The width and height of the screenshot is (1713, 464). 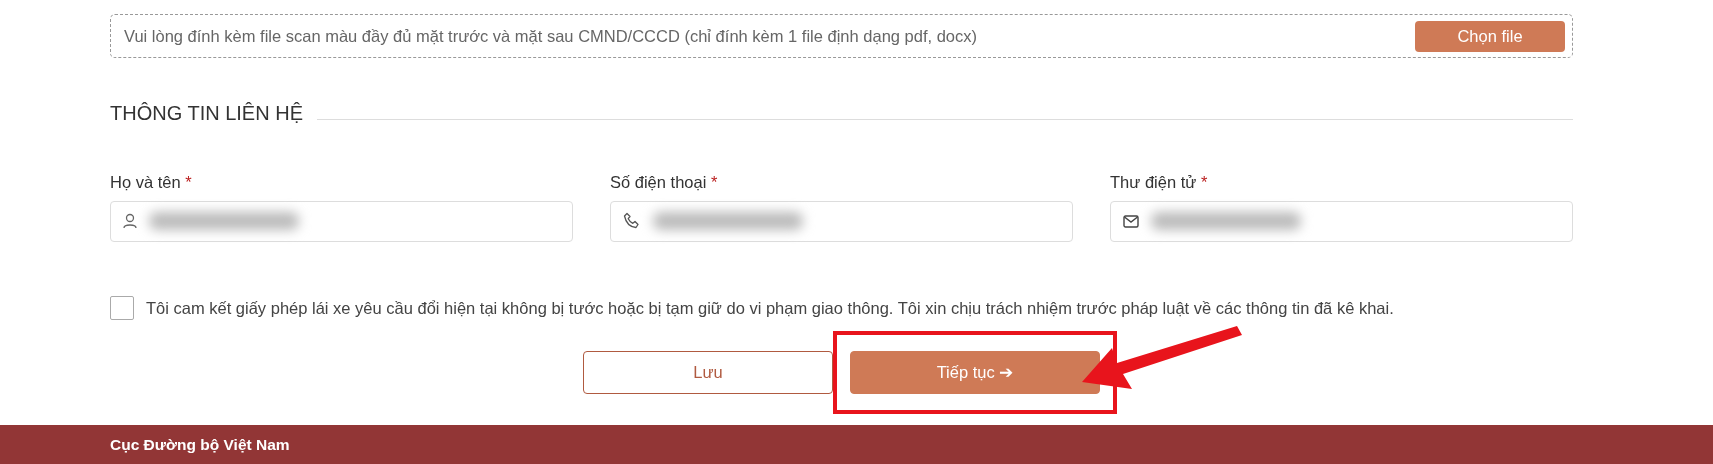 What do you see at coordinates (551, 36) in the screenshot?
I see `upload-hint: Vui lòng đính kèm file scan màu đầy đủ mặt trước và mặt sau CMND/CCCD (chỉ đính kèm 1 file định dạng pdf, docx)` at bounding box center [551, 36].